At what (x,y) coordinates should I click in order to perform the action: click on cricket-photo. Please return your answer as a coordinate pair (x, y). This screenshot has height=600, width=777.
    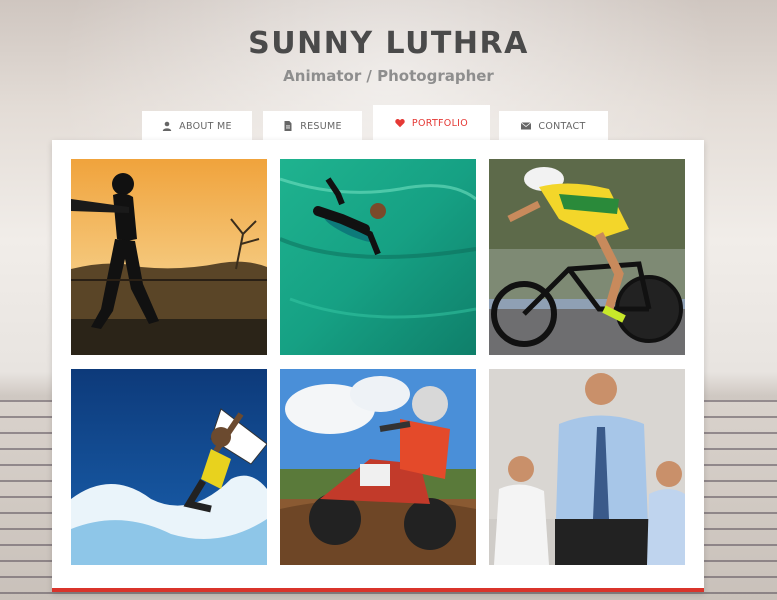
    Looking at the image, I should click on (169, 257).